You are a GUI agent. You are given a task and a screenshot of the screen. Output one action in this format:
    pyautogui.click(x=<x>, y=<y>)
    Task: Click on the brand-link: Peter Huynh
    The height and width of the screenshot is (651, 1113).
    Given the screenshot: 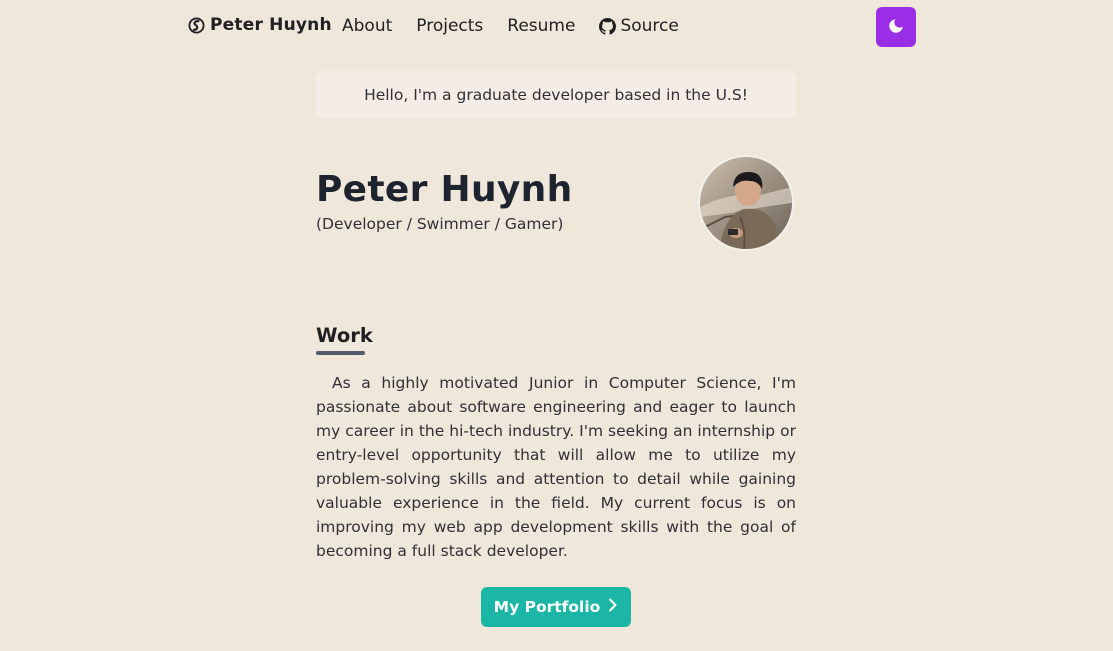 What is the action you would take?
    pyautogui.click(x=260, y=25)
    